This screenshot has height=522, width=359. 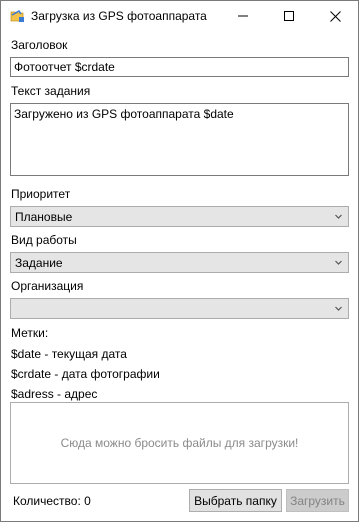 What do you see at coordinates (317, 500) in the screenshot?
I see `upload-button: Загрузить` at bounding box center [317, 500].